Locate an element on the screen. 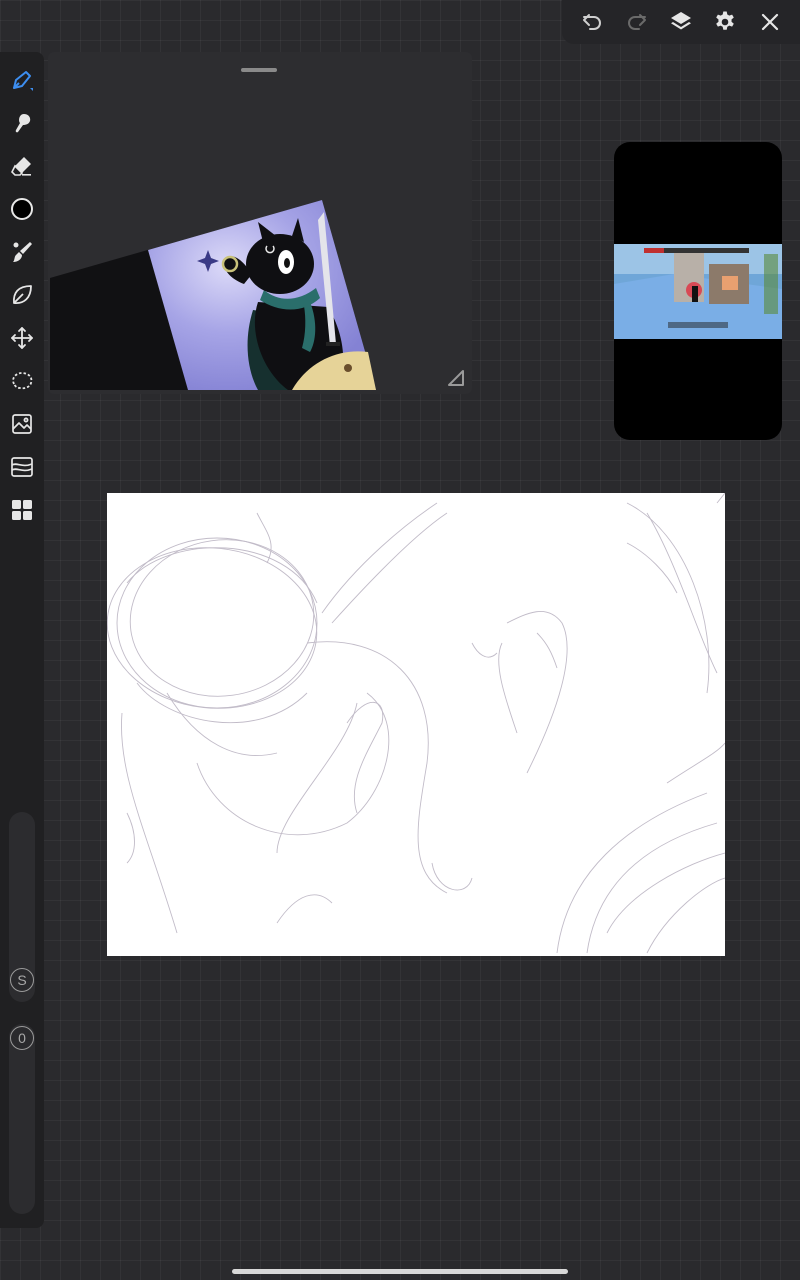  leaf-shape-icon is located at coordinates (22, 294).